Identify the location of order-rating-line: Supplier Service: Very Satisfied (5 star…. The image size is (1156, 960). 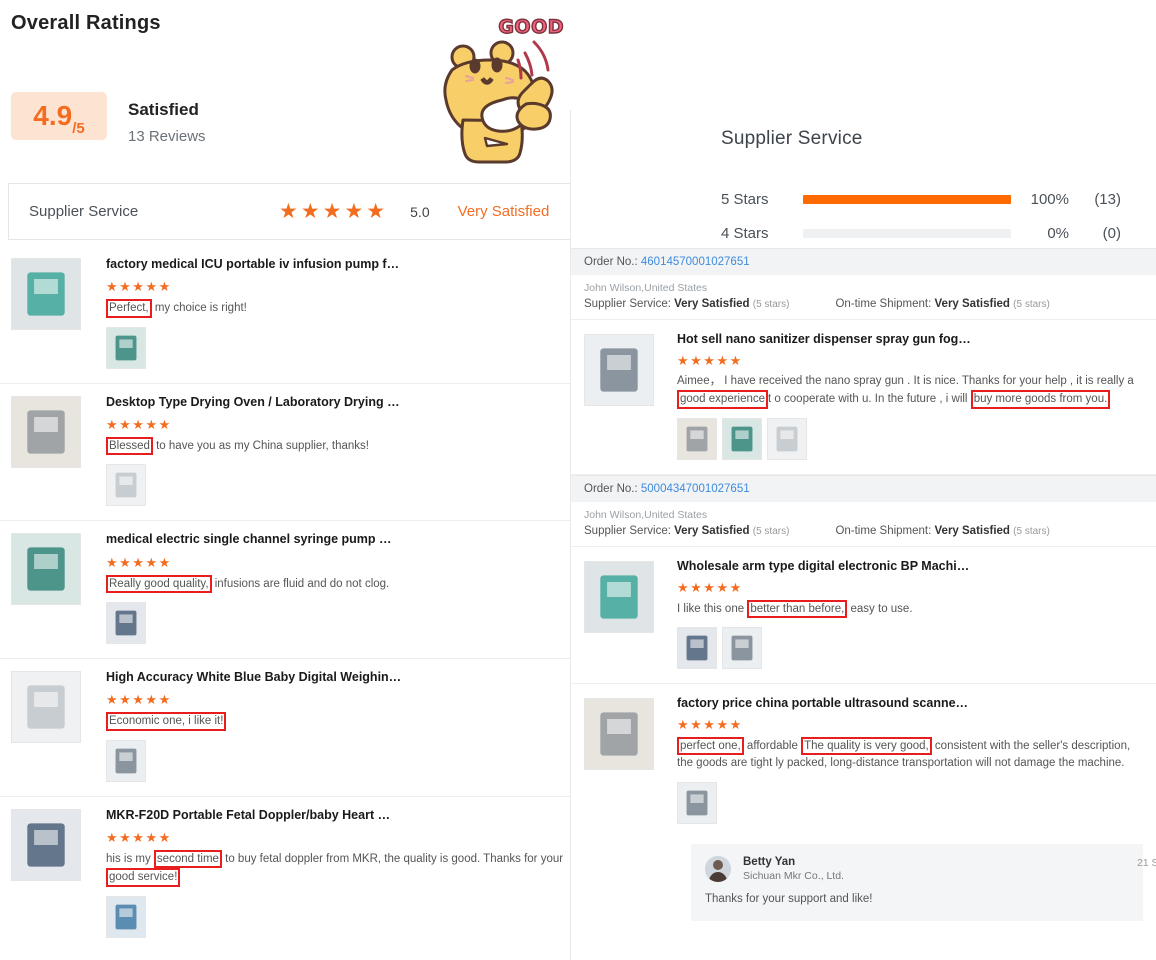
(863, 307).